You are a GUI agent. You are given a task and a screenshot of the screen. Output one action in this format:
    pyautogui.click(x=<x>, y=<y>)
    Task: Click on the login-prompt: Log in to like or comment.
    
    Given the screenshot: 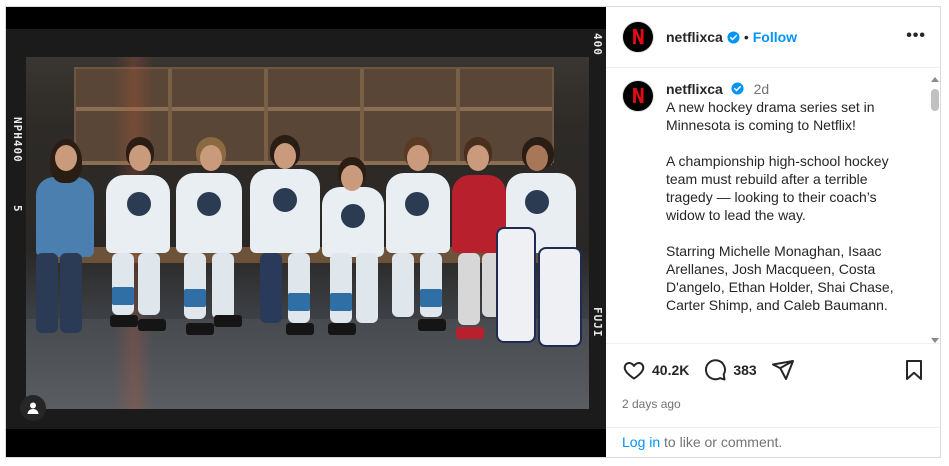 What is the action you would take?
    pyautogui.click(x=773, y=442)
    